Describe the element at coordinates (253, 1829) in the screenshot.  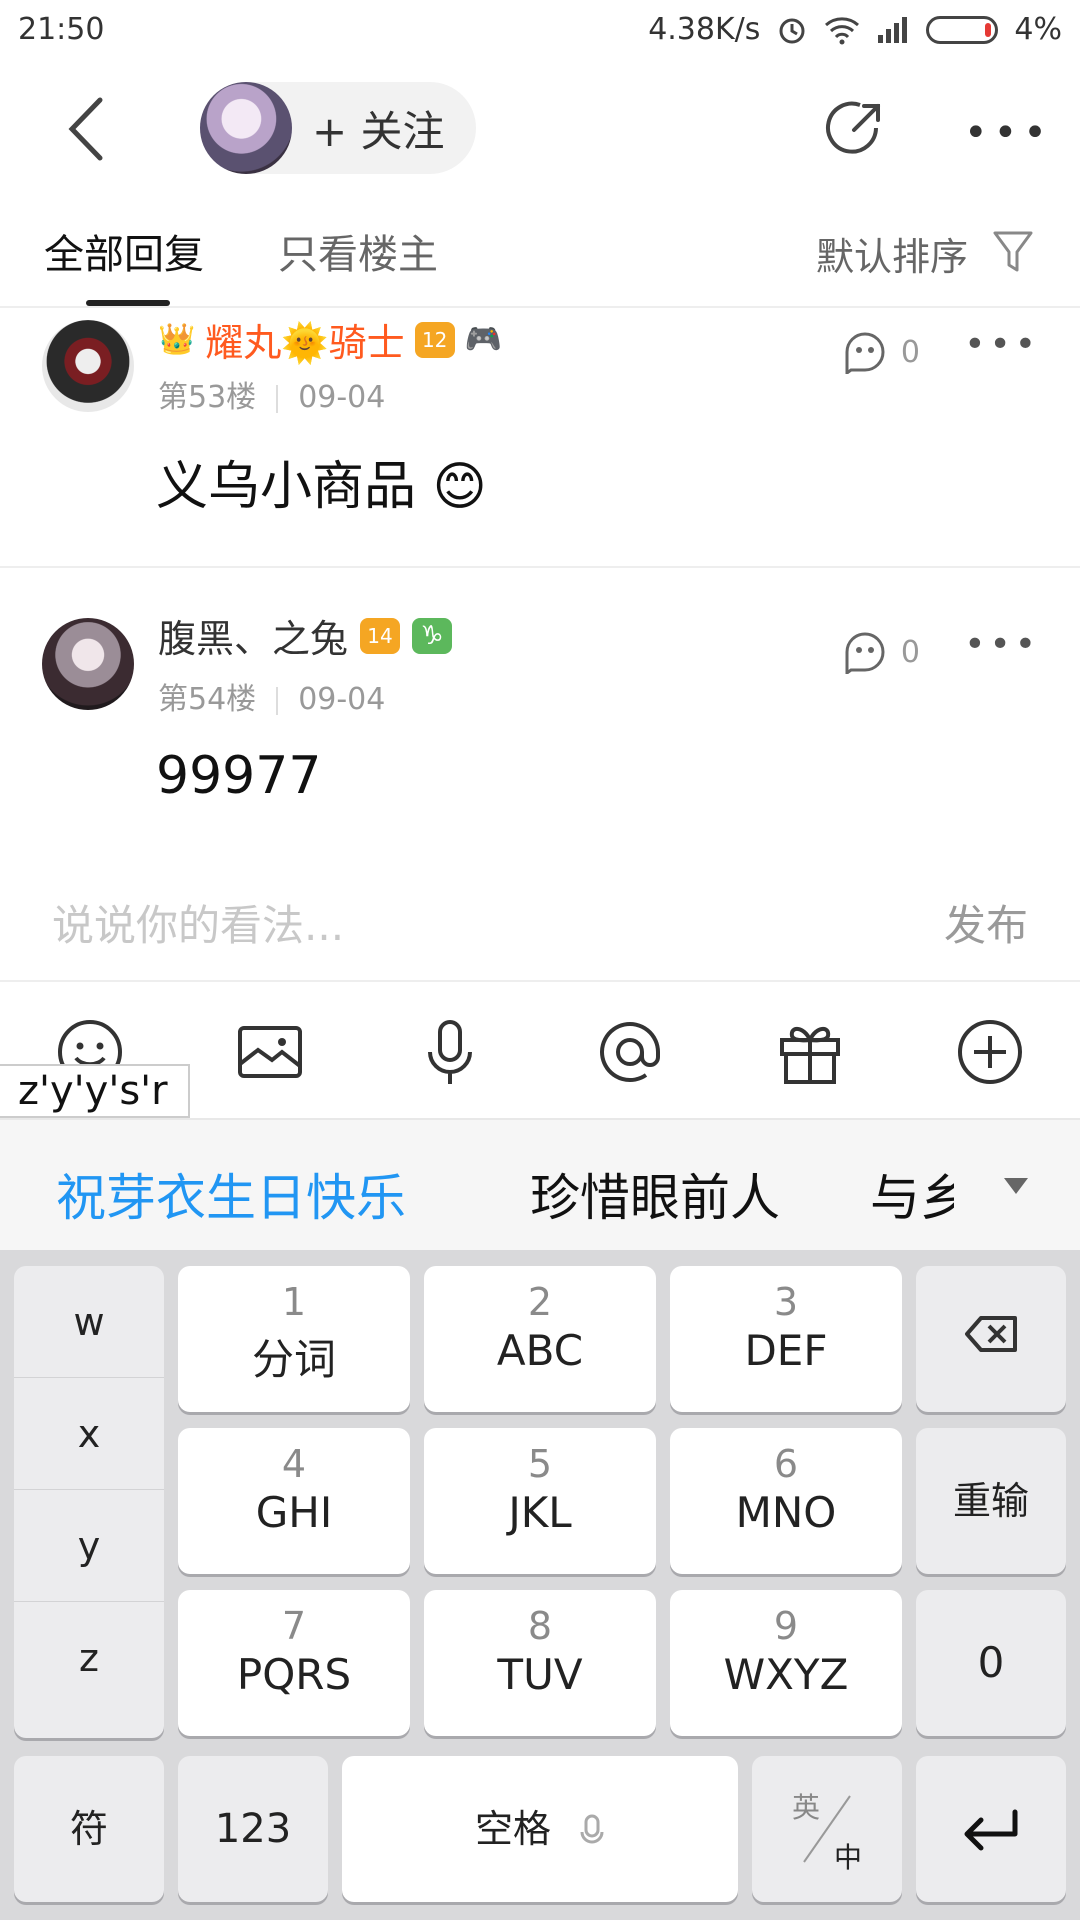
I see `number-mode-key: 123` at that location.